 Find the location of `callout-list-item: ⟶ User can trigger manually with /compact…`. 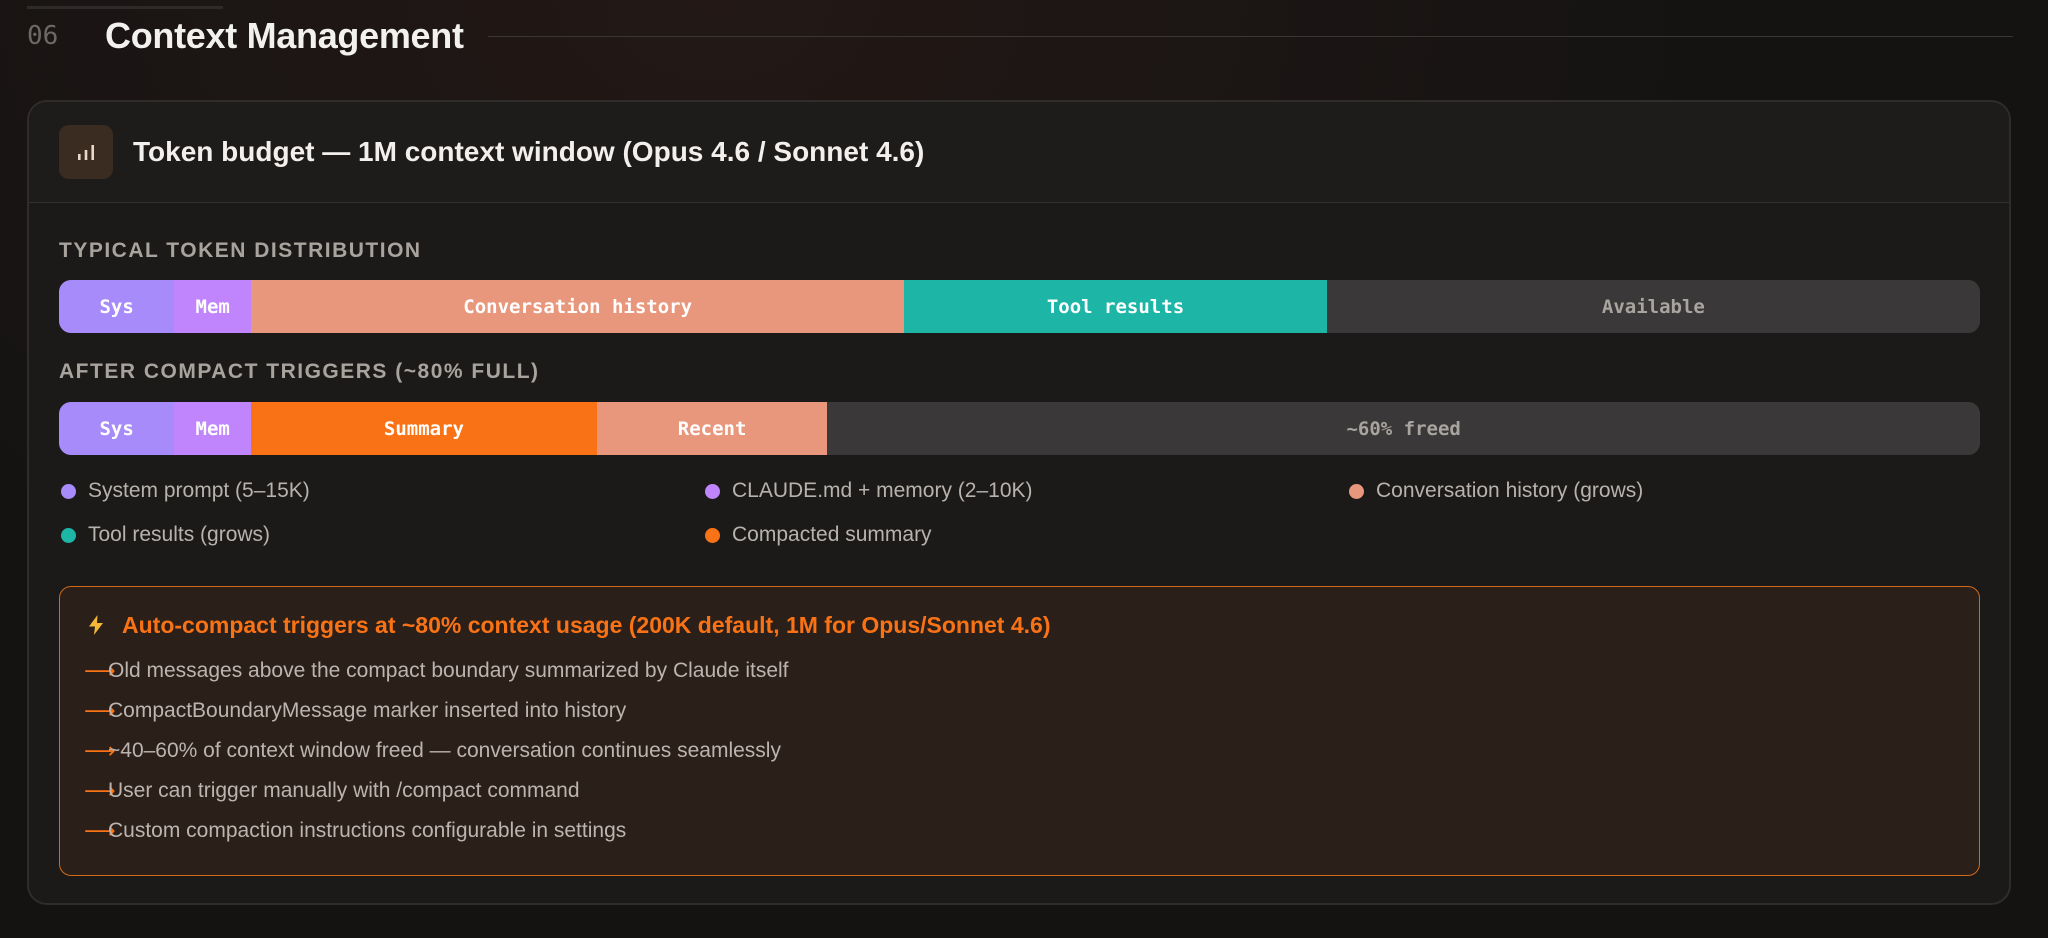

callout-list-item: ⟶ User can trigger manually with /compact… is located at coordinates (1031, 791).